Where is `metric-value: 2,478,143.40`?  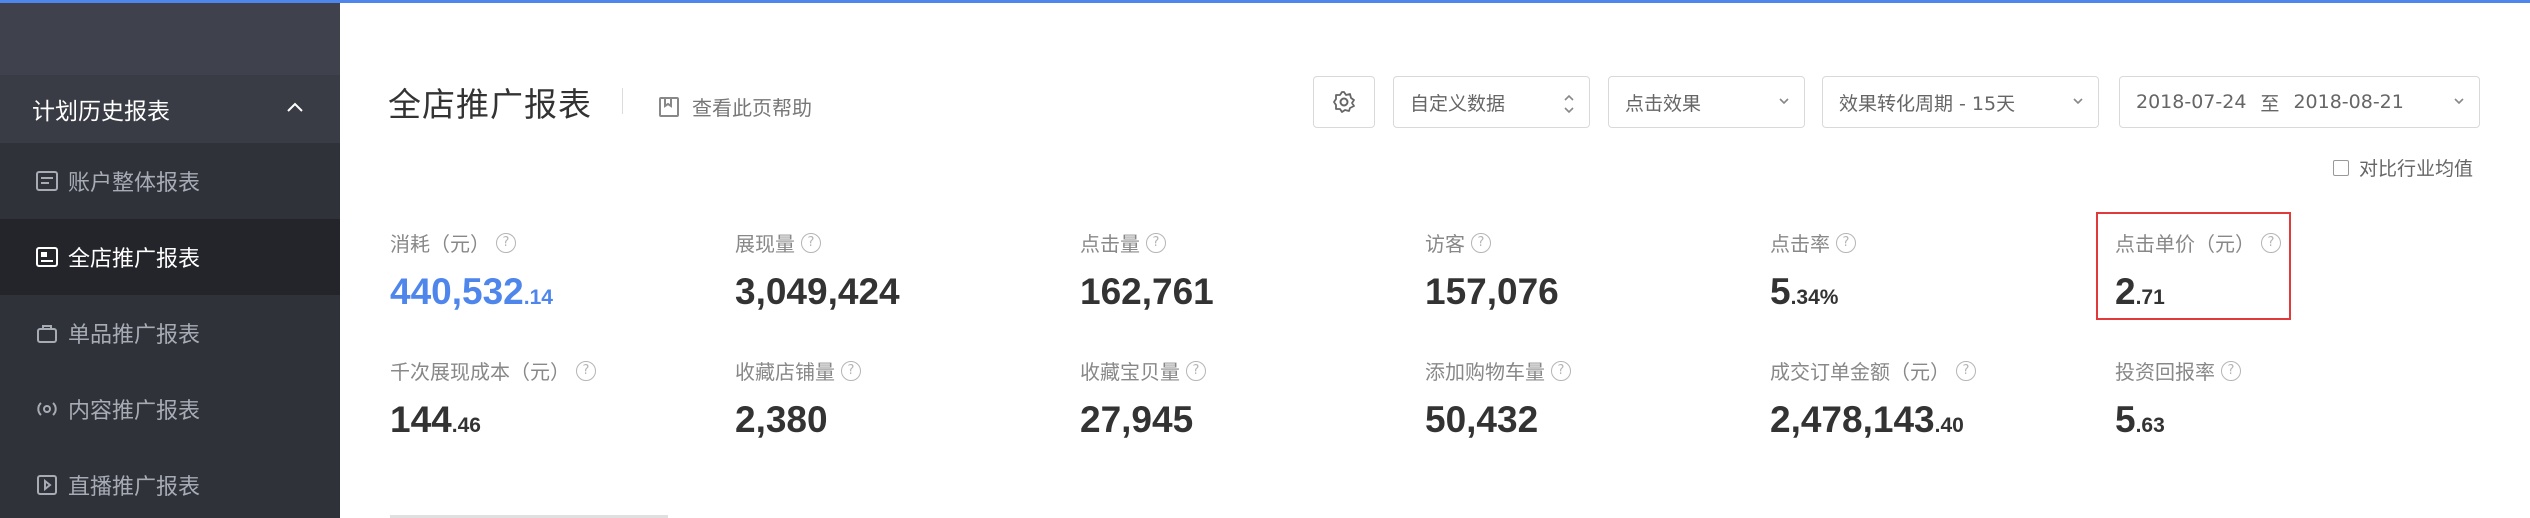
metric-value: 2,478,143.40 is located at coordinates (1867, 419).